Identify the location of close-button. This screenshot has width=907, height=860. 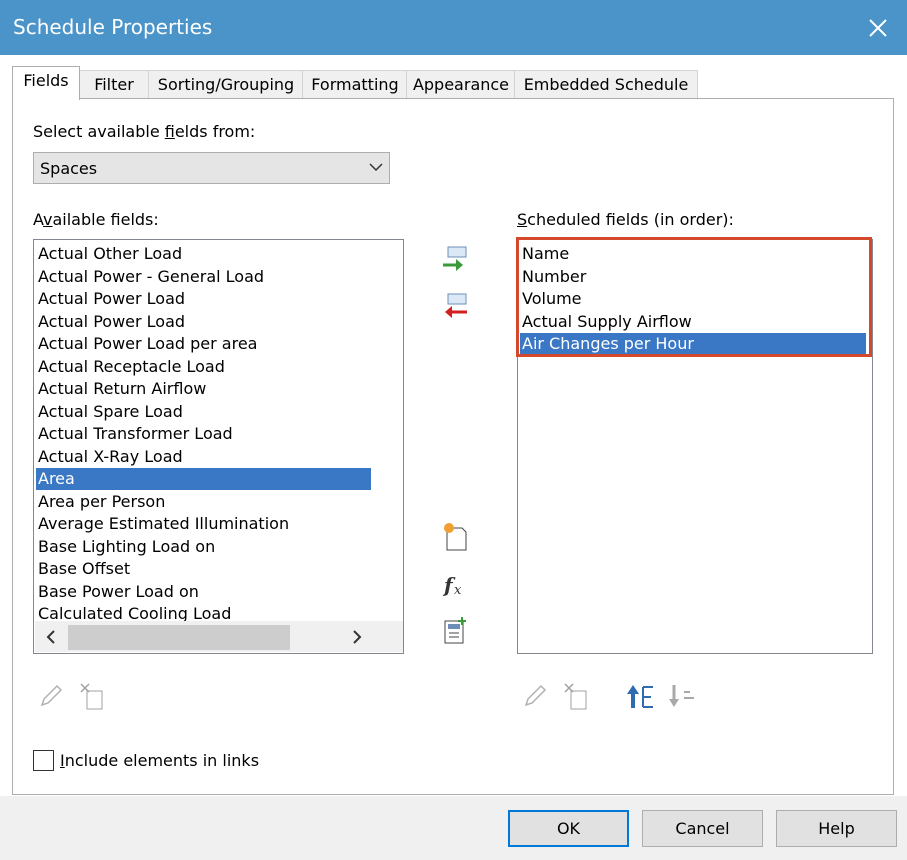
(878, 27).